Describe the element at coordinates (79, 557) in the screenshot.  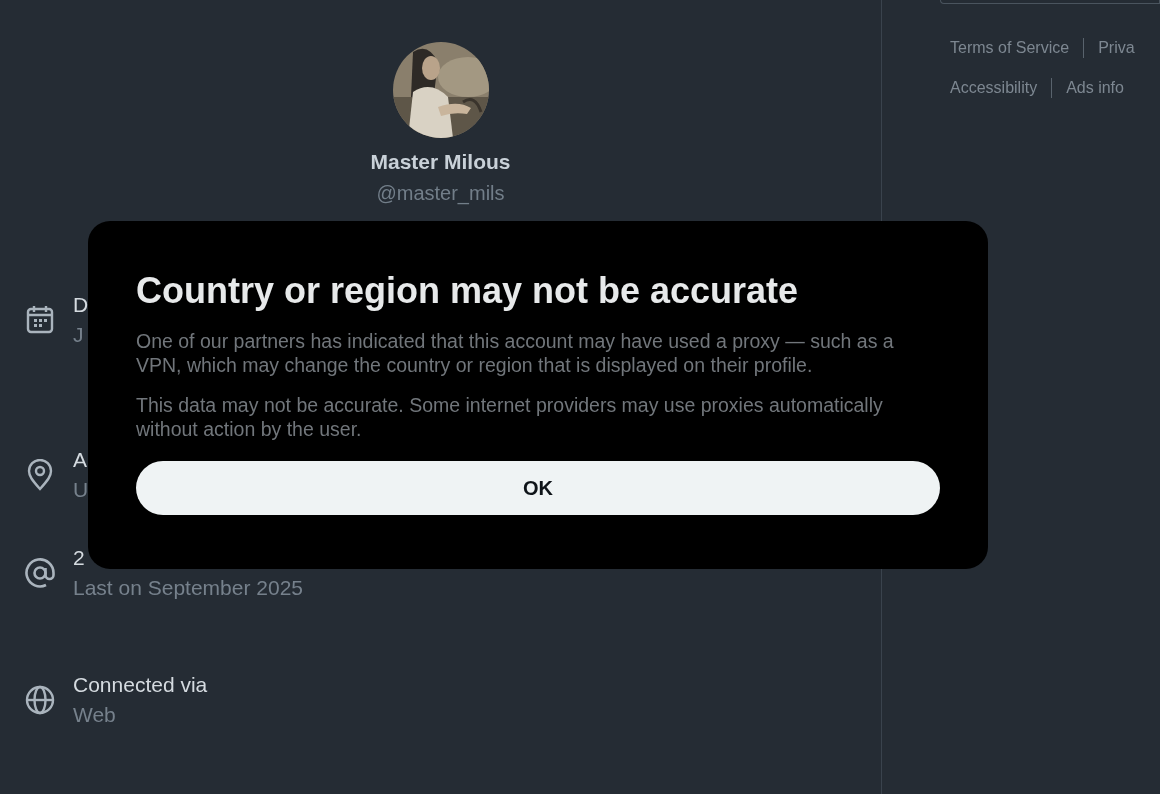
I see `detail-label: 2` at that location.